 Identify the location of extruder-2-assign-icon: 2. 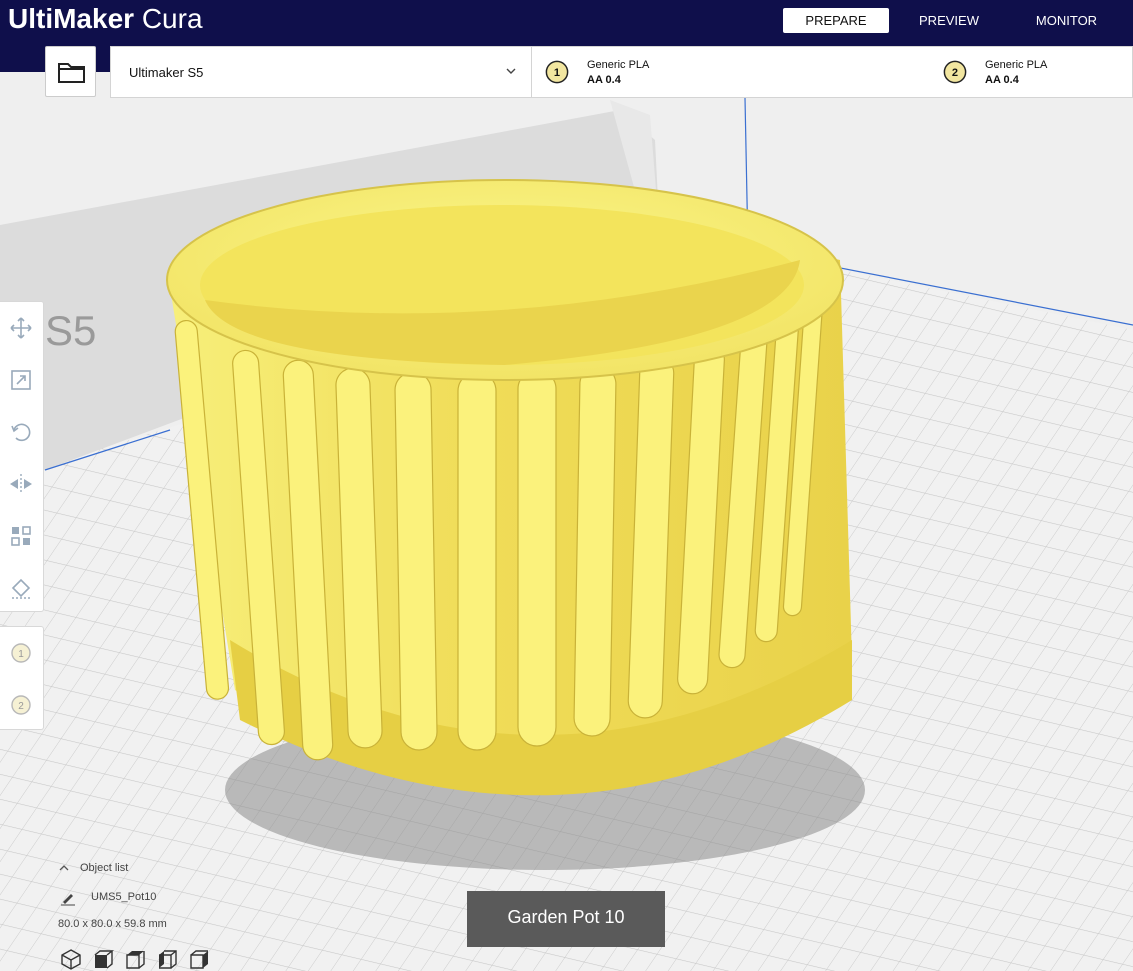
(21, 705).